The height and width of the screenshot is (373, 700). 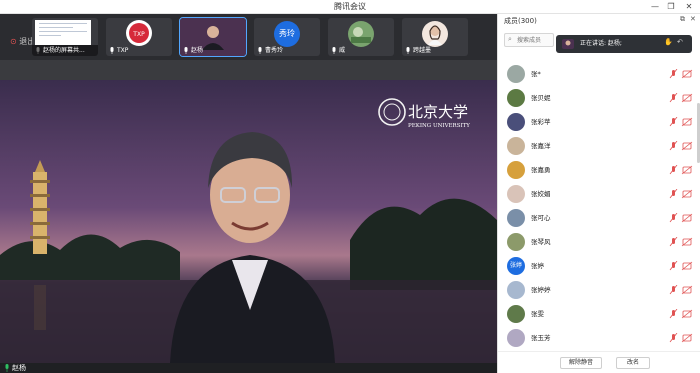 What do you see at coordinates (599, 171) in the screenshot?
I see `list-item: 张嘉勇` at bounding box center [599, 171].